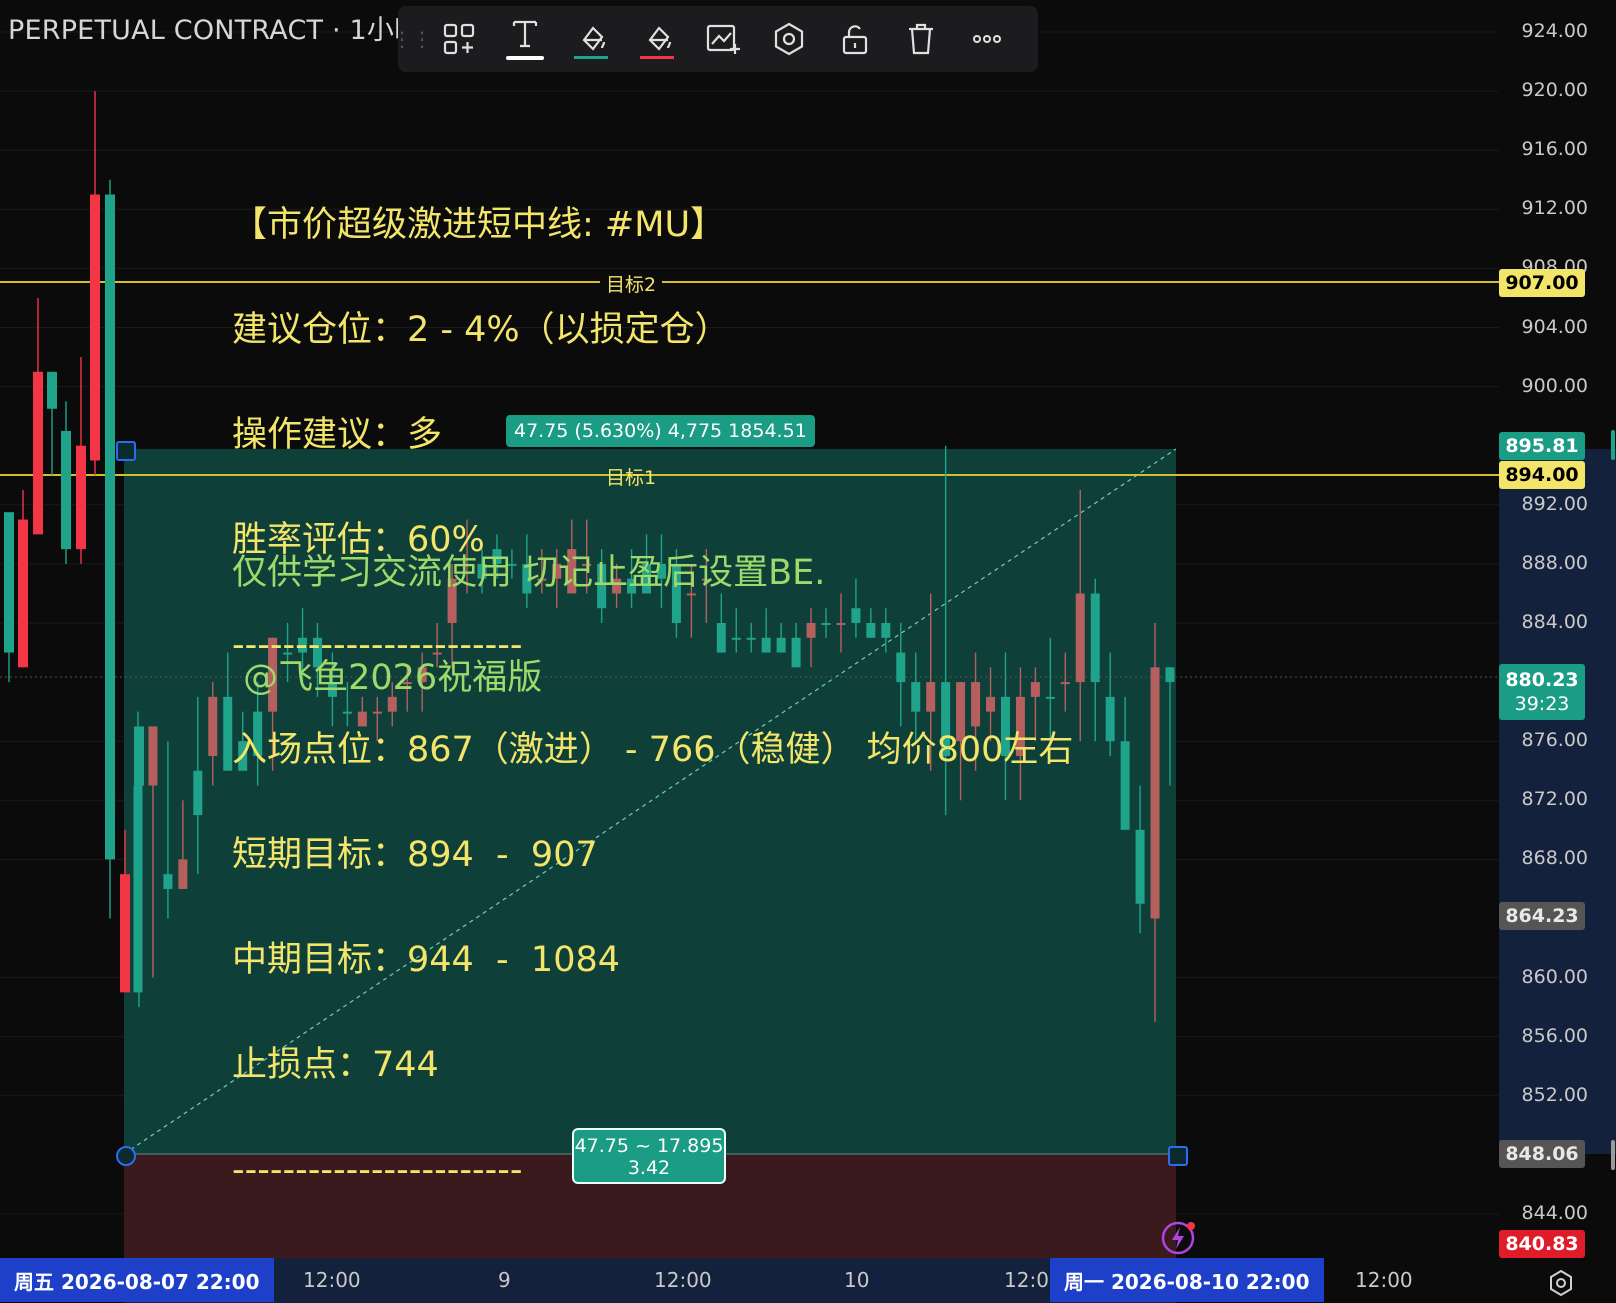  Describe the element at coordinates (1178, 1156) in the screenshot. I see `position-handle-bottom-right` at that location.